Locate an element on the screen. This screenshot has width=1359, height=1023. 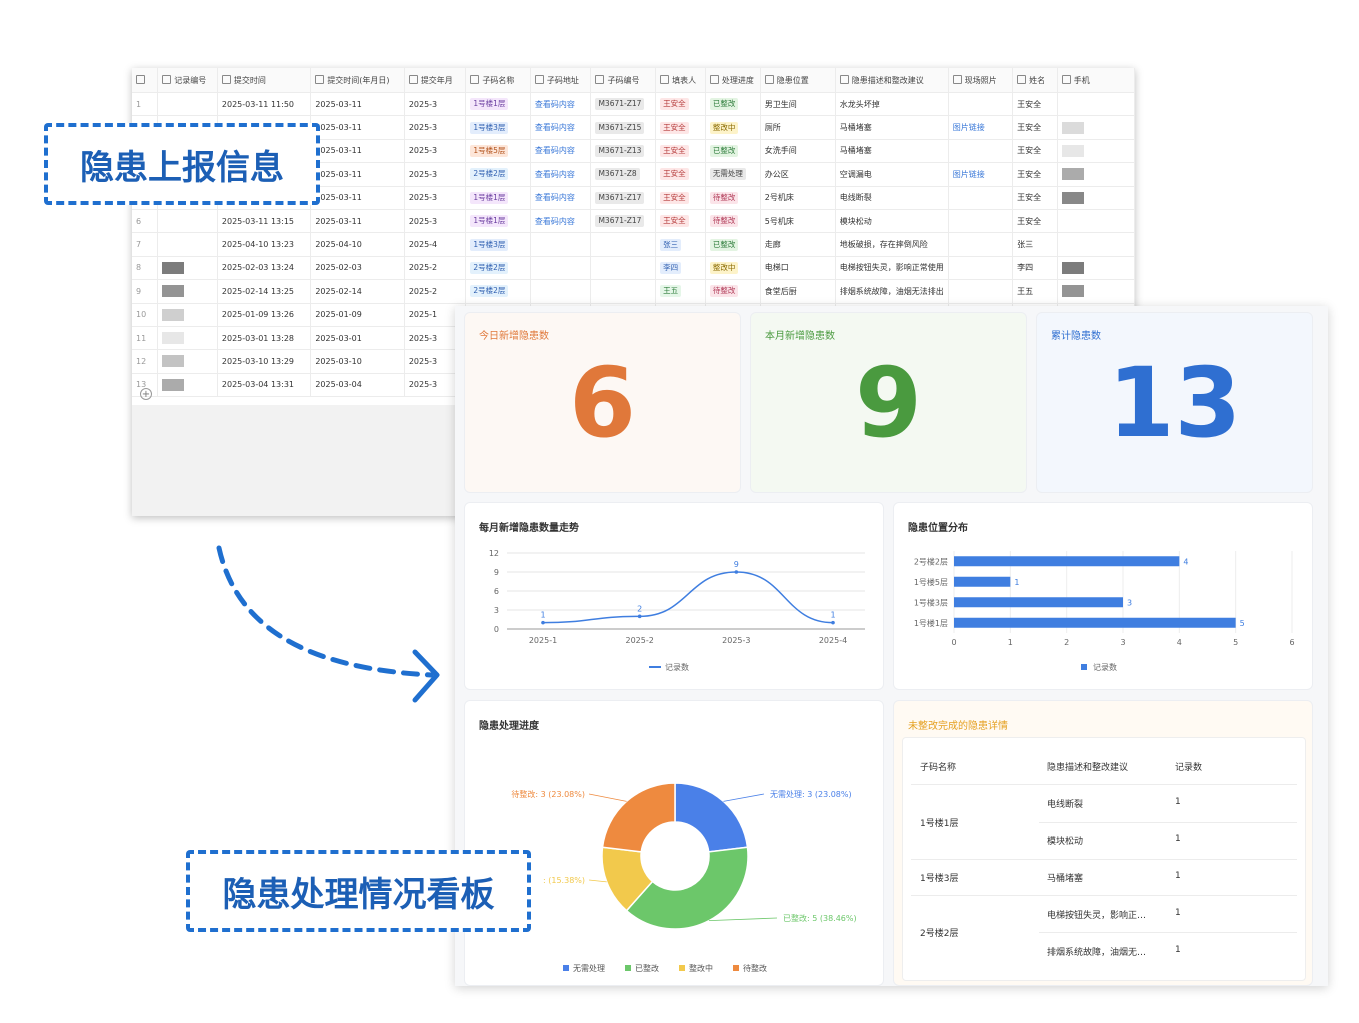
table-cell-person: 张三 is located at coordinates (1035, 244).